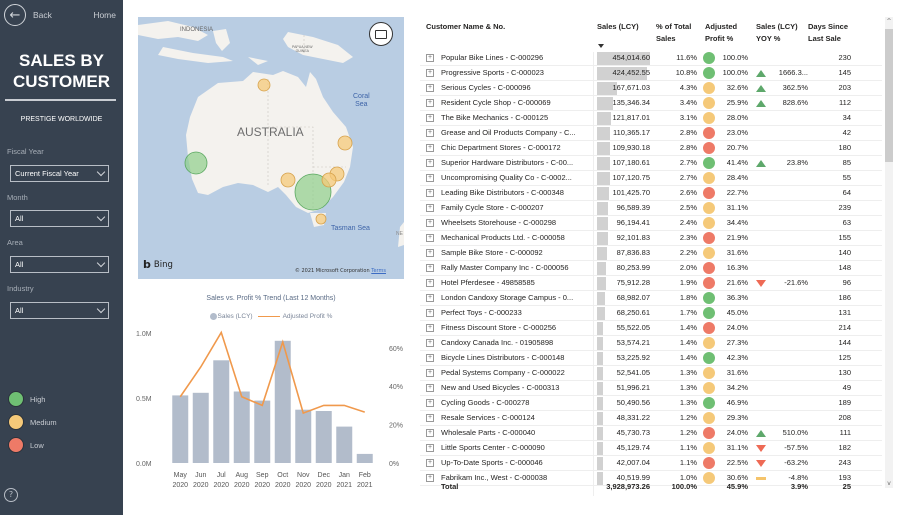 The image size is (900, 515). What do you see at coordinates (28, 15) in the screenshot?
I see `back-button: ← Back` at bounding box center [28, 15].